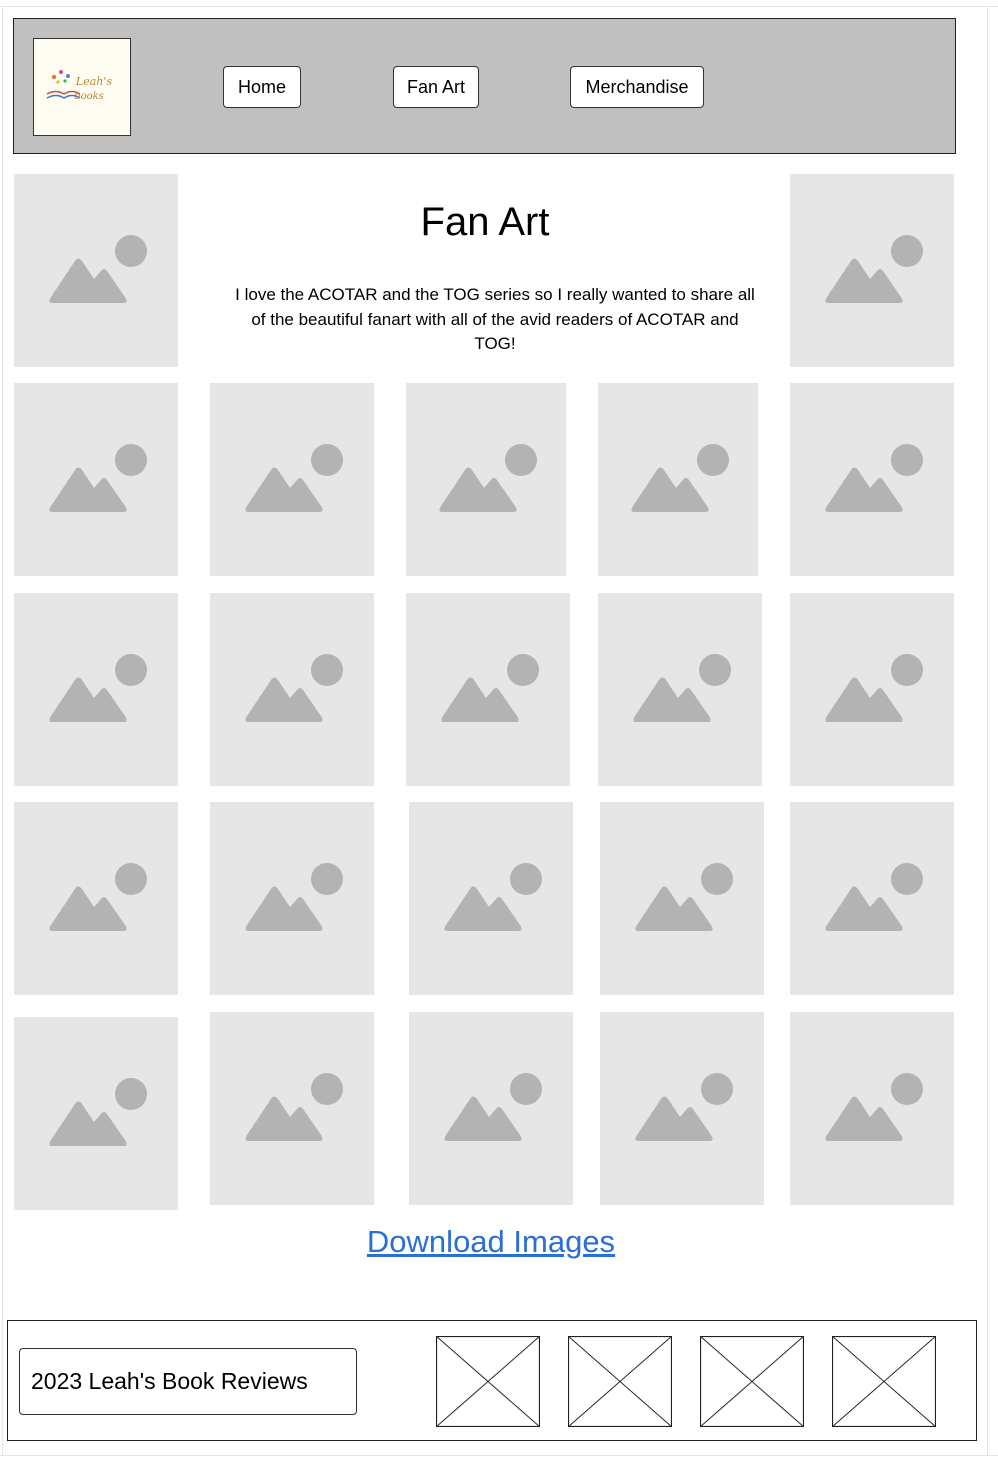  What do you see at coordinates (485, 222) in the screenshot?
I see `page-title: Fan Art` at bounding box center [485, 222].